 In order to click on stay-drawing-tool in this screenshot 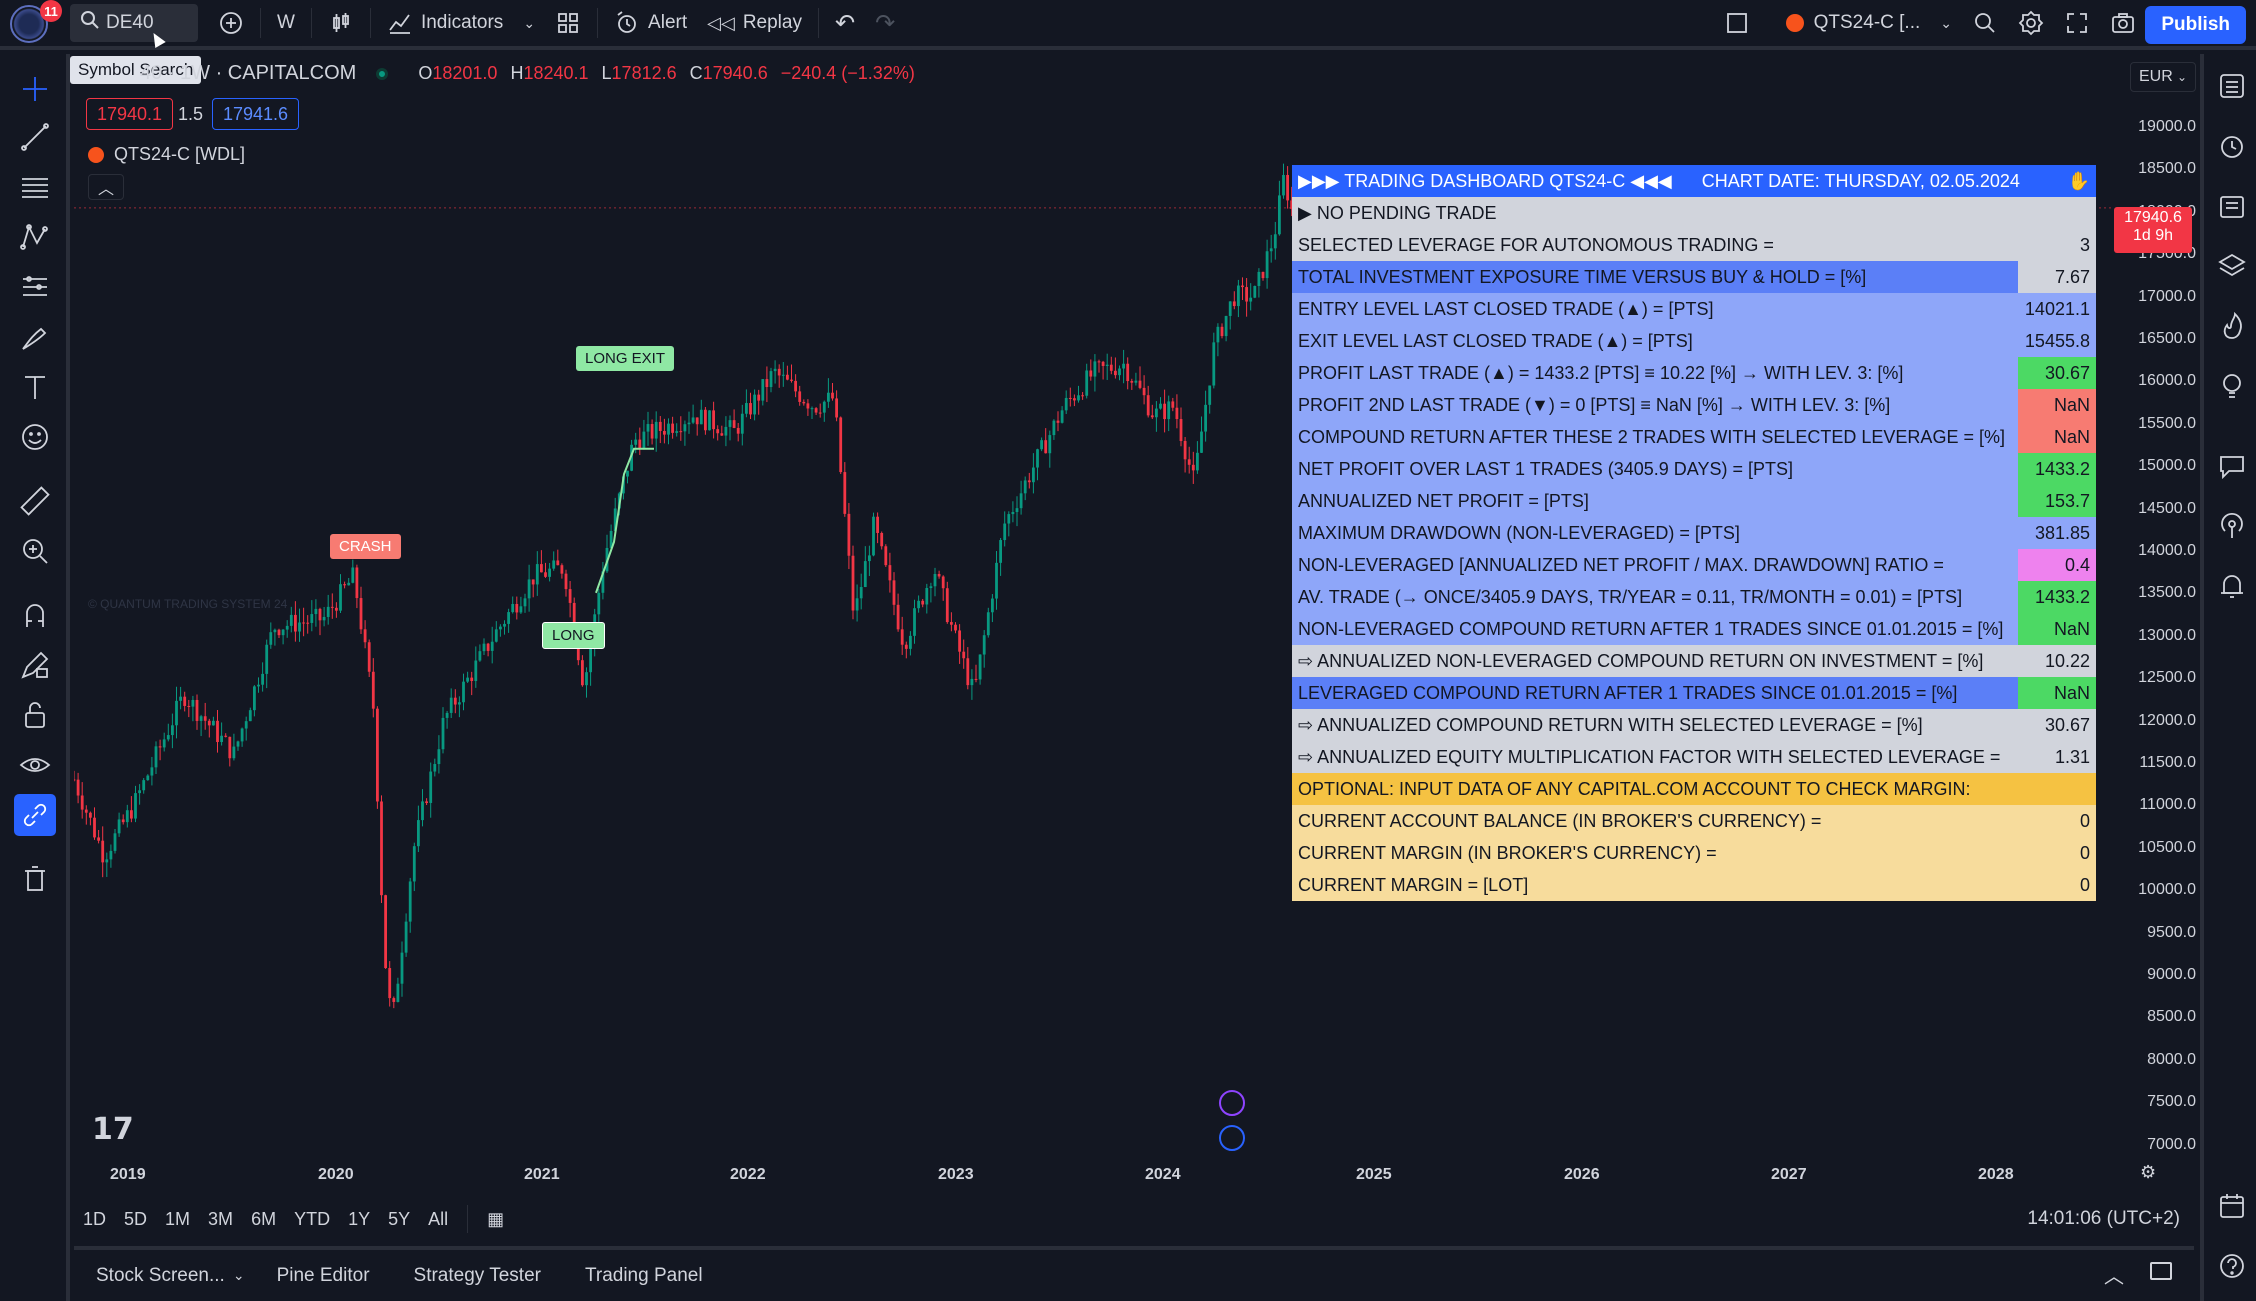, I will do `click(35, 665)`.